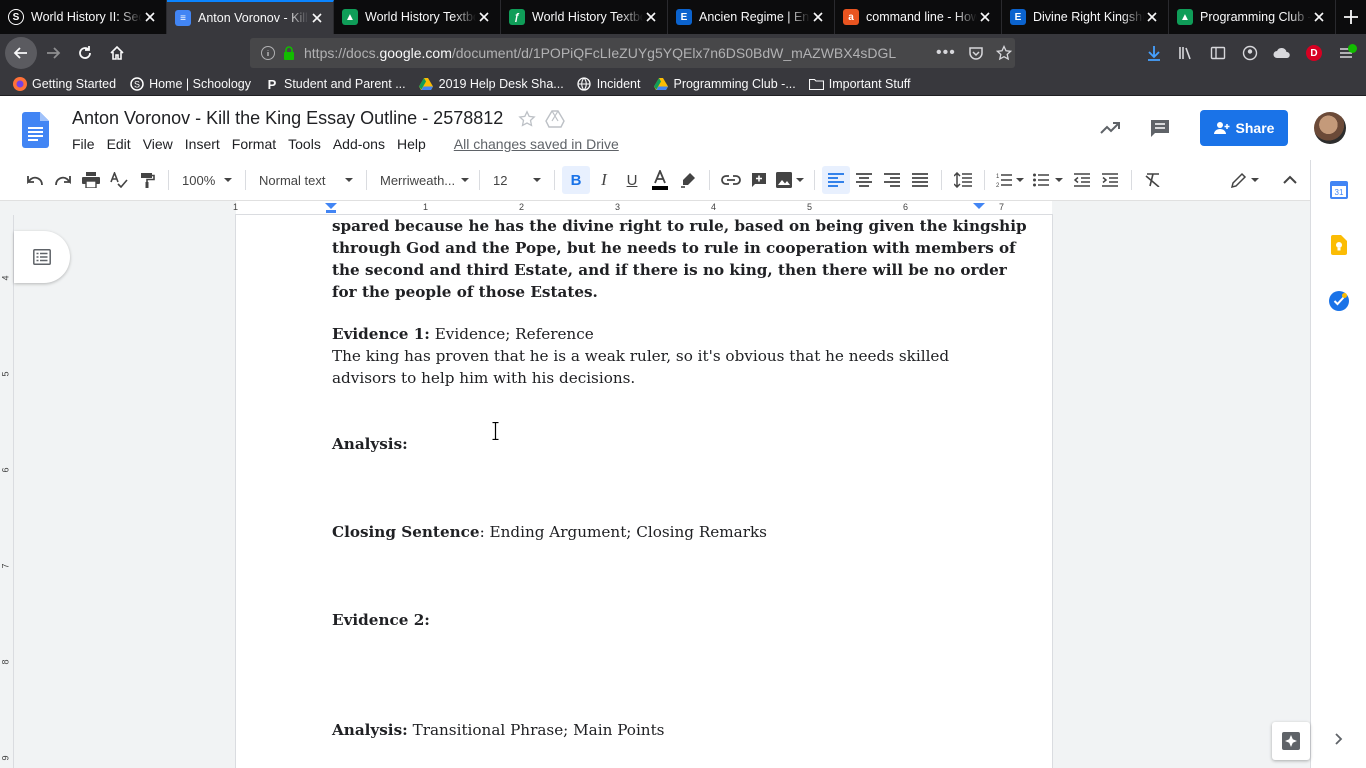  I want to click on tasks-button, so click(1339, 301).